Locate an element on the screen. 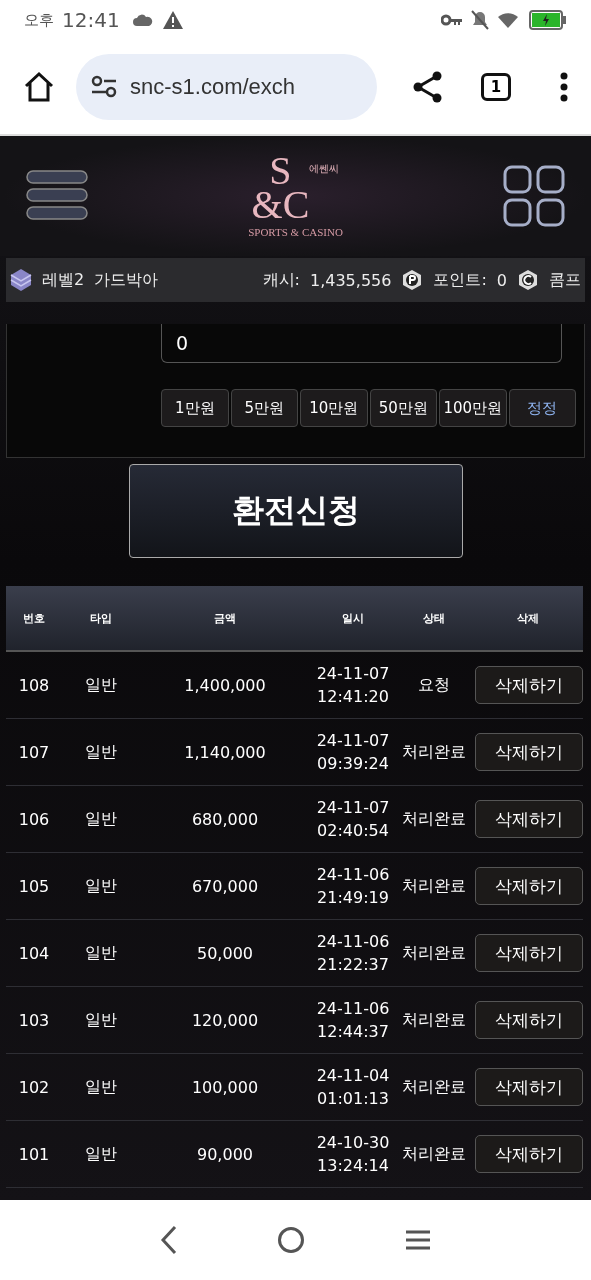 The width and height of the screenshot is (591, 1280). amount-button: 정정 is located at coordinates (542, 408).